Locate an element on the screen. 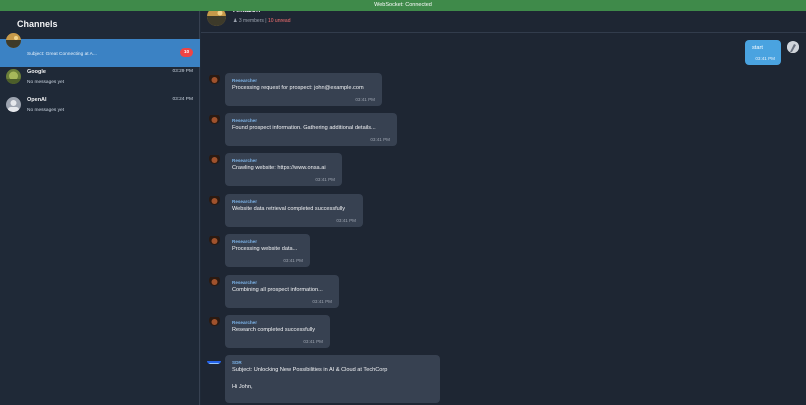  channel-time: 03:29 PM is located at coordinates (182, 71).